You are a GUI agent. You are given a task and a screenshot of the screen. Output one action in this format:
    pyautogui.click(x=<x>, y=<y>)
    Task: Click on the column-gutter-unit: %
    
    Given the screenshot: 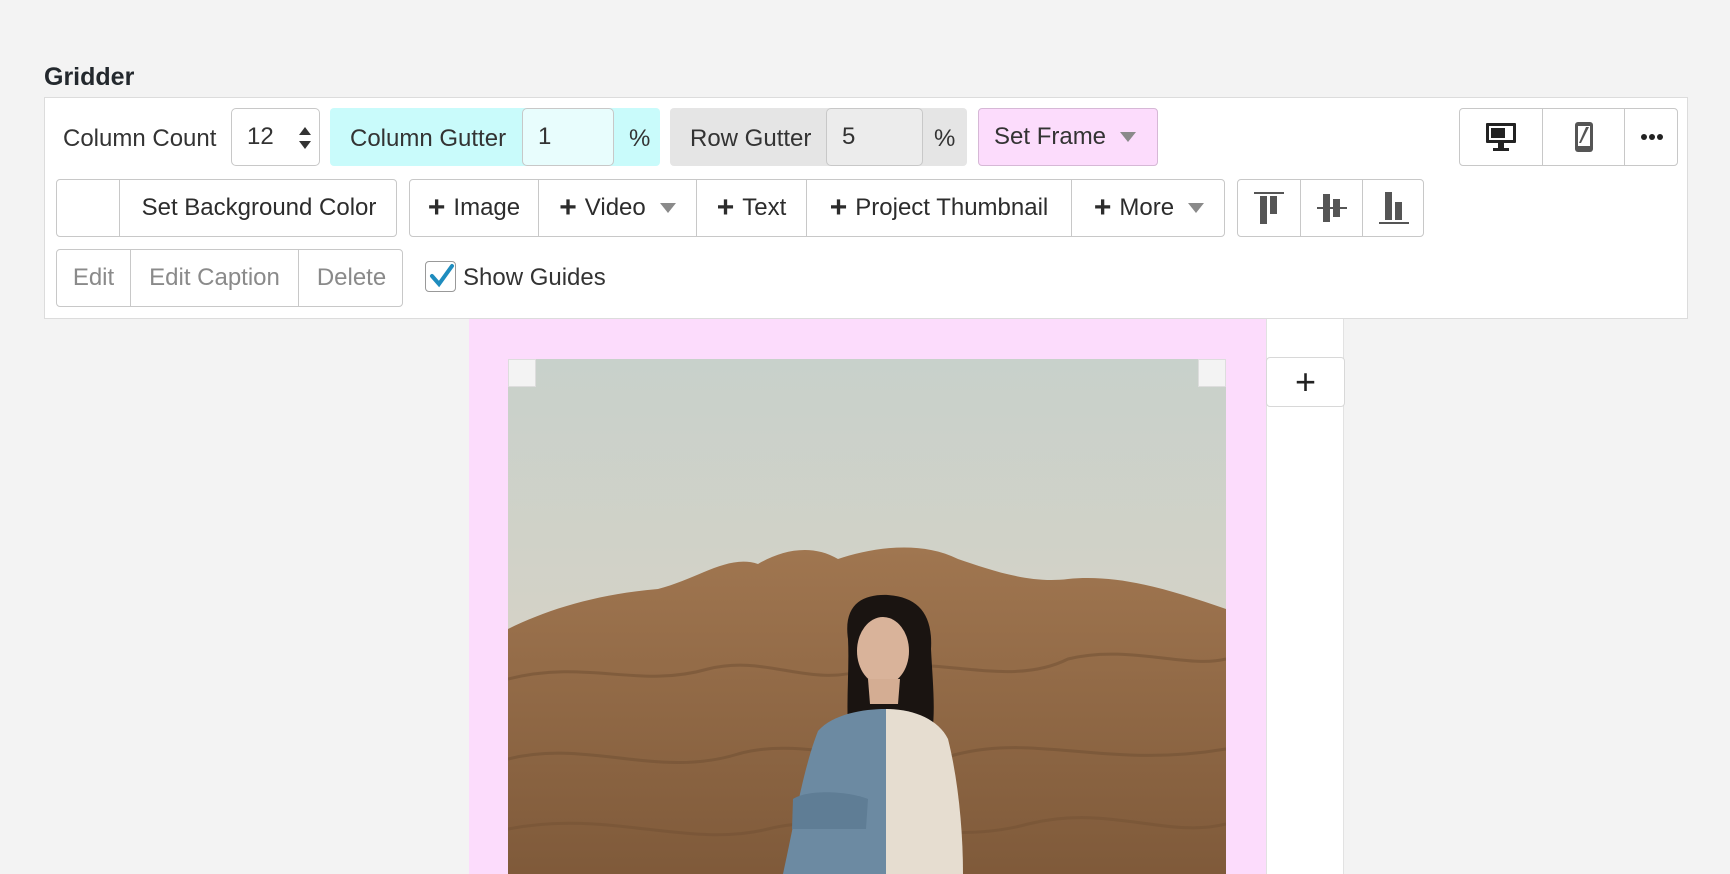 What is the action you would take?
    pyautogui.click(x=640, y=138)
    